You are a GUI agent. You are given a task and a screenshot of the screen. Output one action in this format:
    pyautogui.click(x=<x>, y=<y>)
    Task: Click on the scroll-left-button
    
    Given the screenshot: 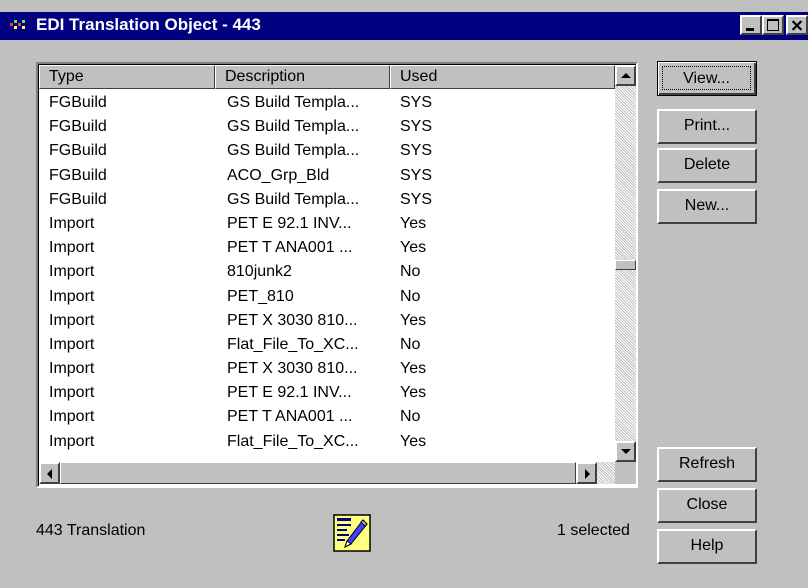 What is the action you would take?
    pyautogui.click(x=49, y=473)
    